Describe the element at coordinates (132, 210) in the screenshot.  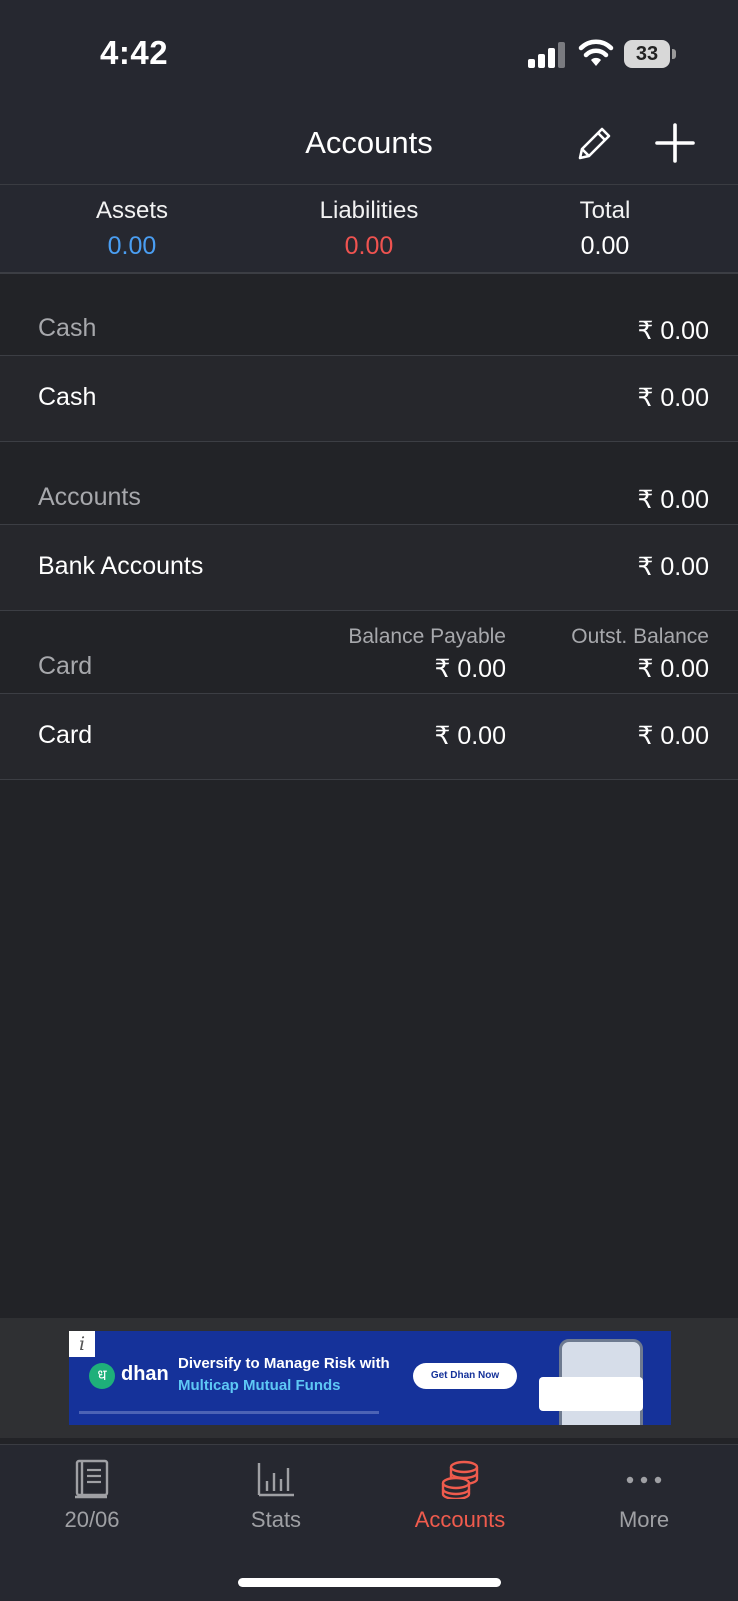
I see `assets-label: Assets` at that location.